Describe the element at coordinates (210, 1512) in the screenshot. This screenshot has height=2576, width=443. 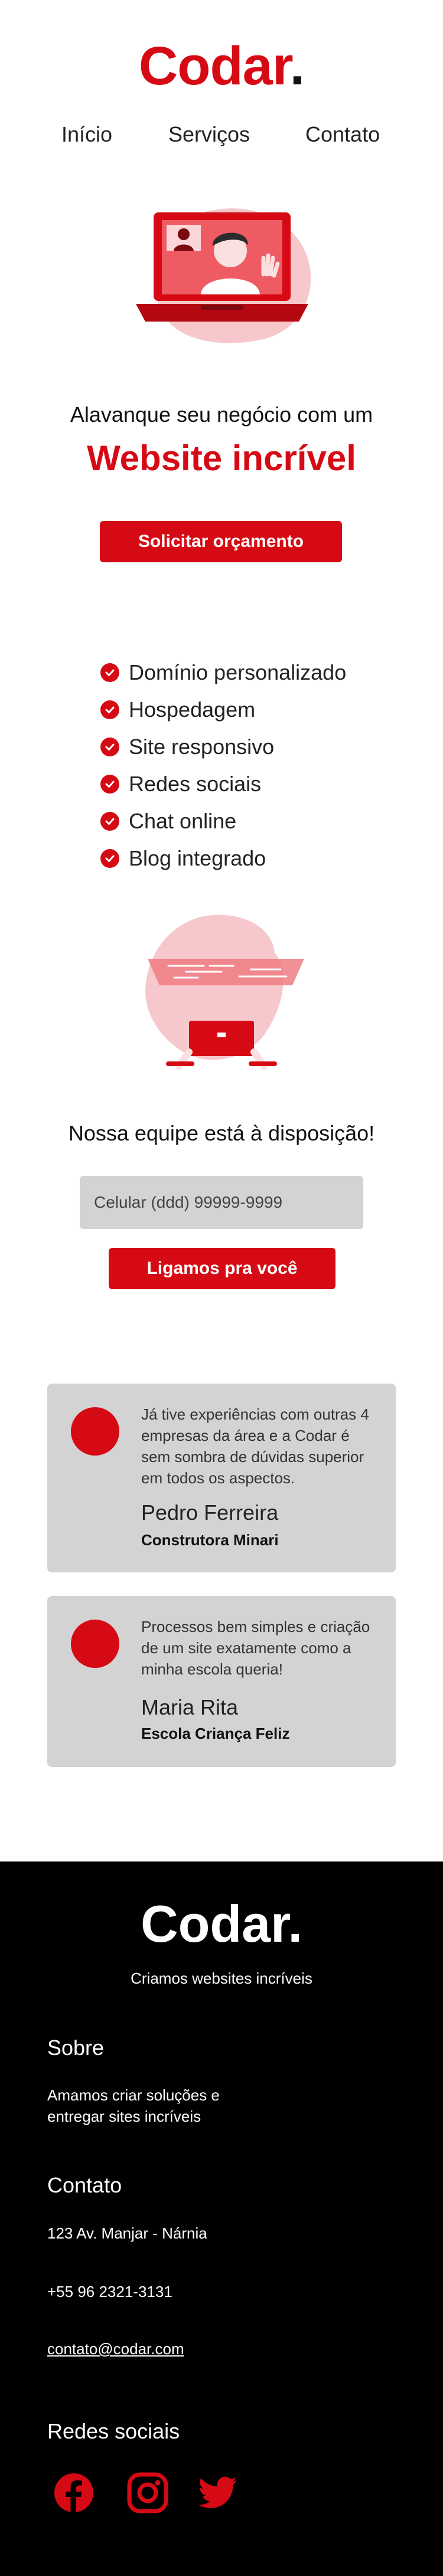
I see `testimonial-author: Pedro Ferreira` at that location.